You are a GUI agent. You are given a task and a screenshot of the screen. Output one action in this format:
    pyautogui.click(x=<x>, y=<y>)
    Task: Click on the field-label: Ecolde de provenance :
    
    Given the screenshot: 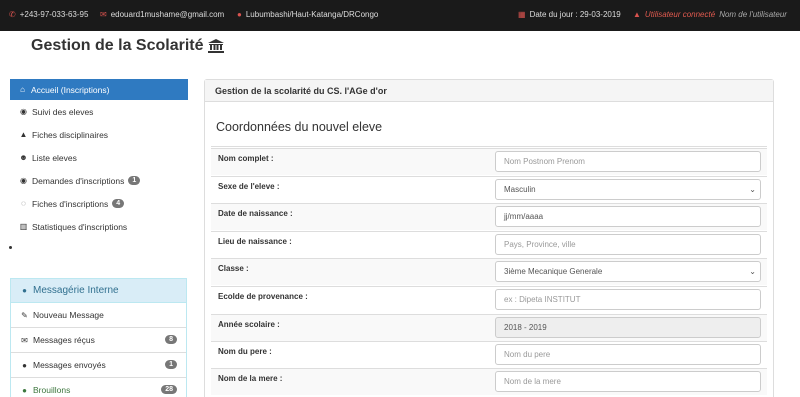 What is the action you would take?
    pyautogui.click(x=263, y=296)
    